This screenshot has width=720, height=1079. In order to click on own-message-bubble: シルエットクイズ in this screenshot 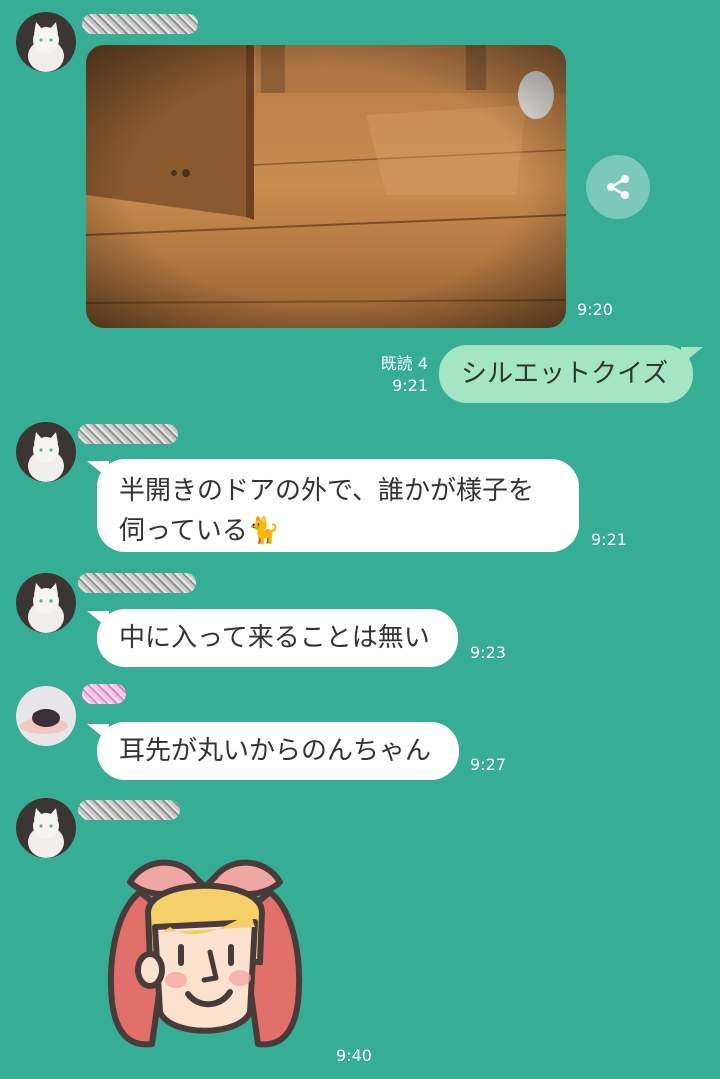, I will do `click(571, 374)`.